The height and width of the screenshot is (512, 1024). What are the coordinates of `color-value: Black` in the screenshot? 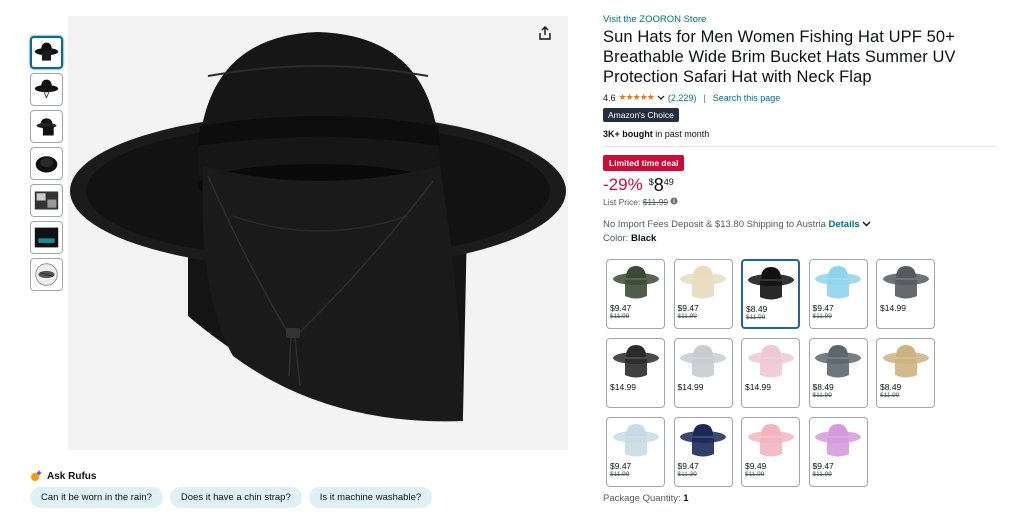 It's located at (643, 238).